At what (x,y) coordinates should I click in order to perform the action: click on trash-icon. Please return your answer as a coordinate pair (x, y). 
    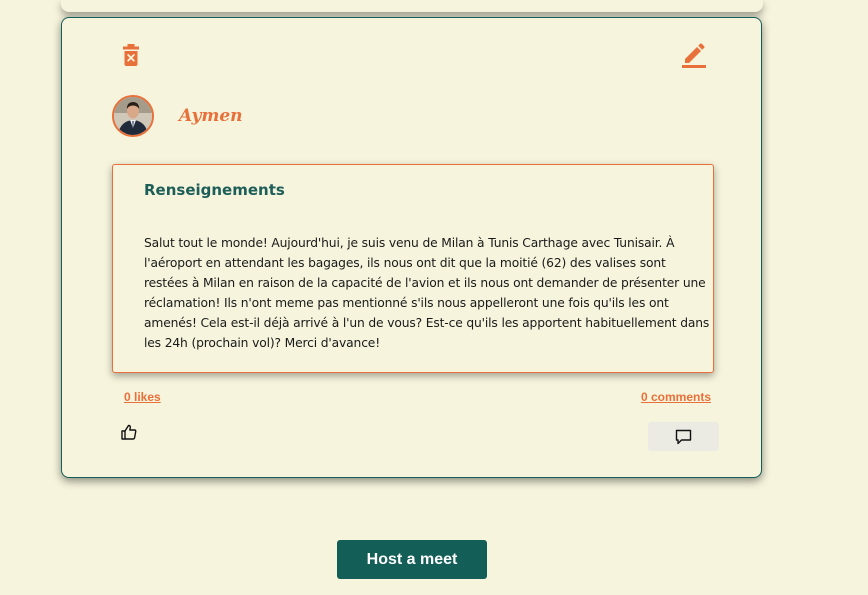
    Looking at the image, I should click on (131, 55).